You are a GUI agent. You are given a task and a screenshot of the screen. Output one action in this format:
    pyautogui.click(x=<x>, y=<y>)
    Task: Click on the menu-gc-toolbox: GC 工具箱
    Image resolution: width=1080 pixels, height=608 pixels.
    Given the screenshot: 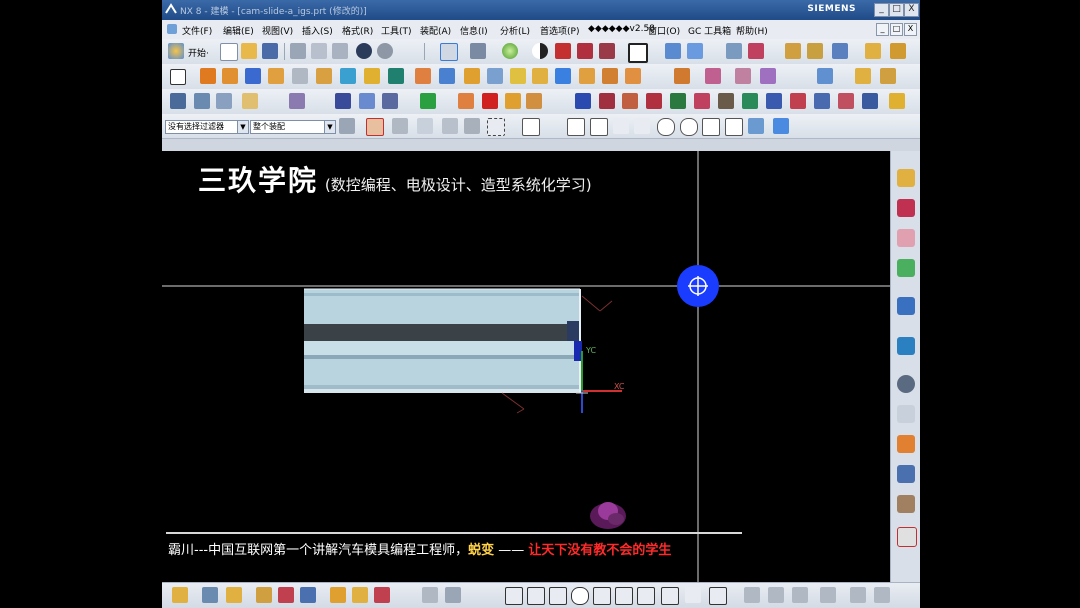 What is the action you would take?
    pyautogui.click(x=709, y=30)
    